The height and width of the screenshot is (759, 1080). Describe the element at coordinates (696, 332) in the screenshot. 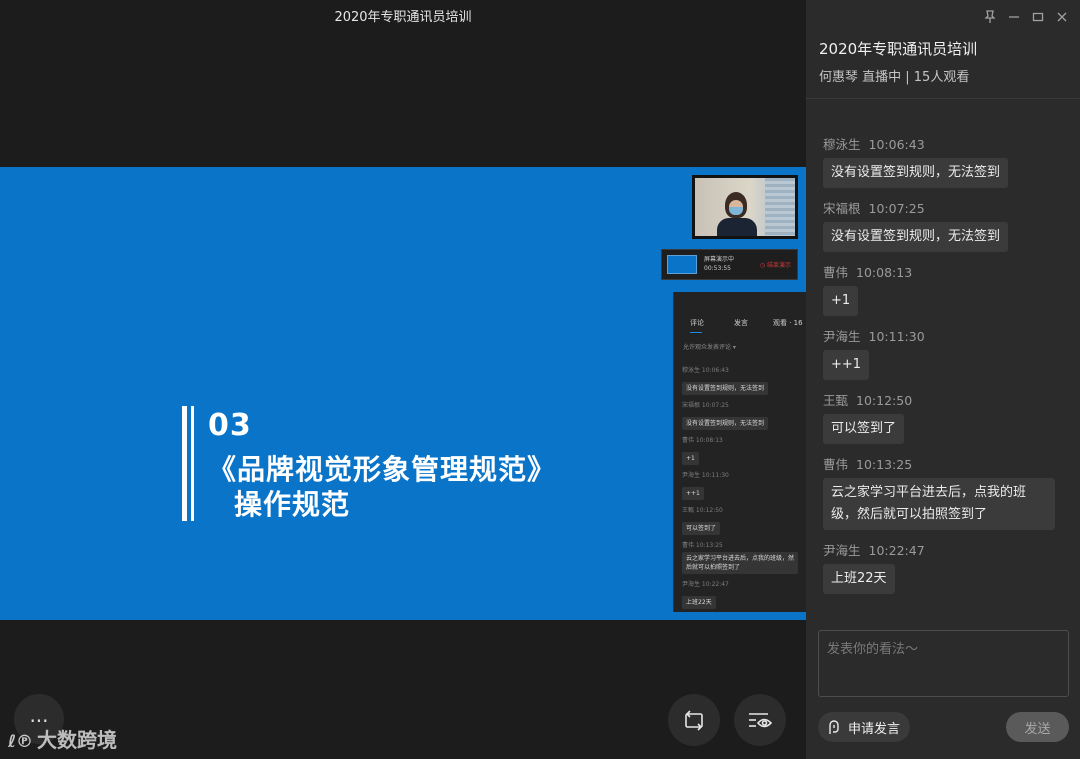

I see `mini-tab-indicator` at that location.